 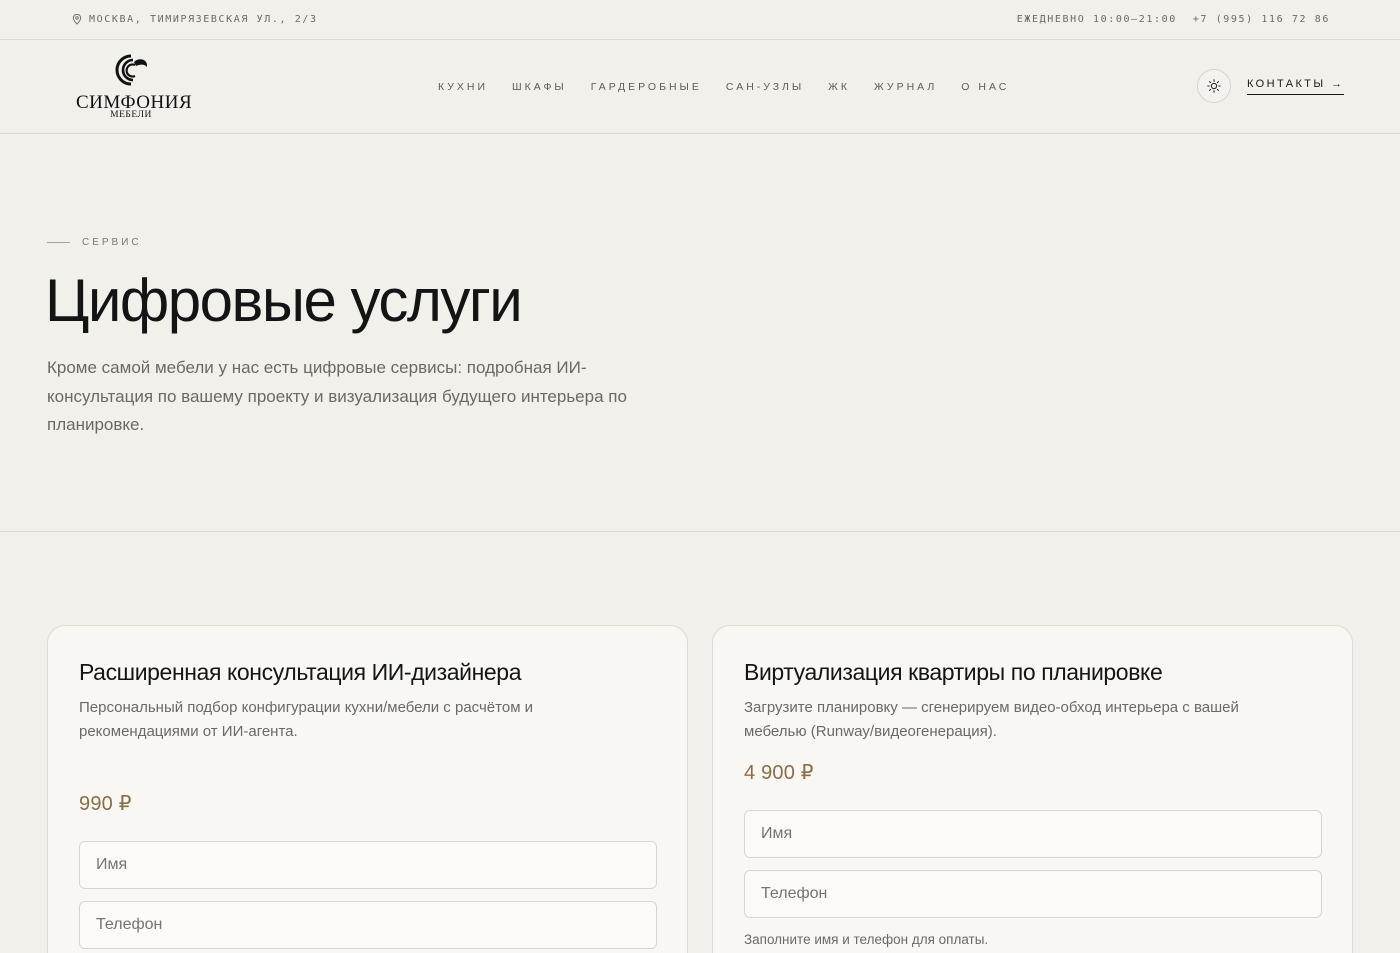 What do you see at coordinates (985, 87) in the screenshot?
I see `nav-item-about: О НАС` at bounding box center [985, 87].